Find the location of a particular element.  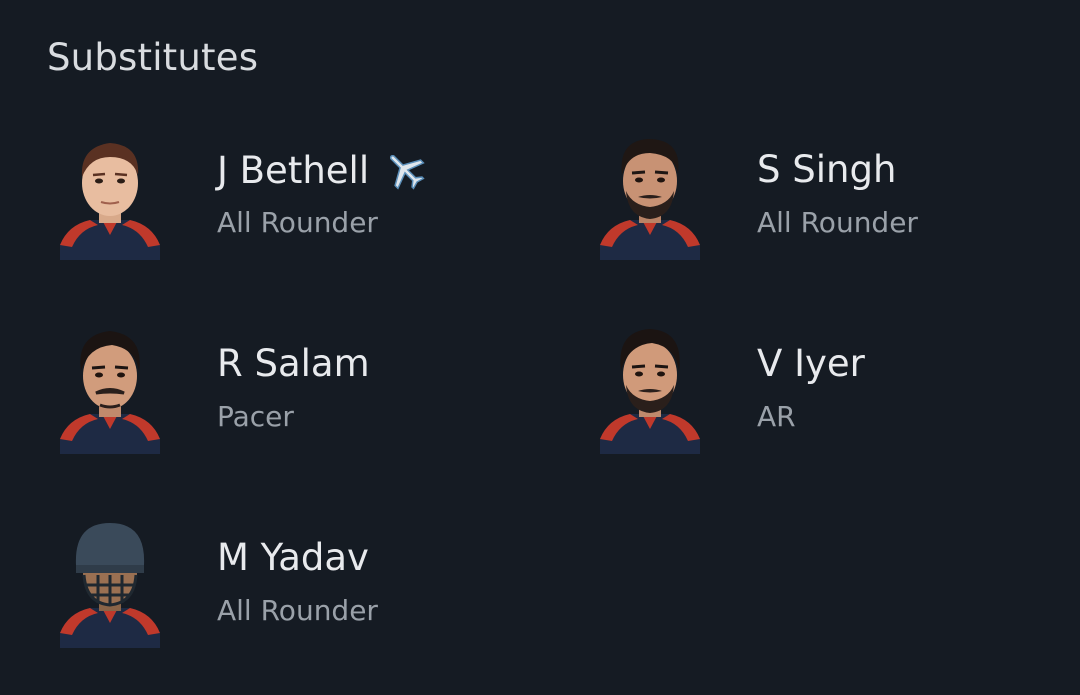

player-card: R Salam Pacer is located at coordinates (240, 389).